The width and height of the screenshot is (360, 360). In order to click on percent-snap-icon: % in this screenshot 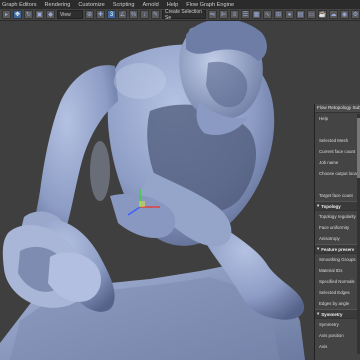, I will do `click(133, 14)`.